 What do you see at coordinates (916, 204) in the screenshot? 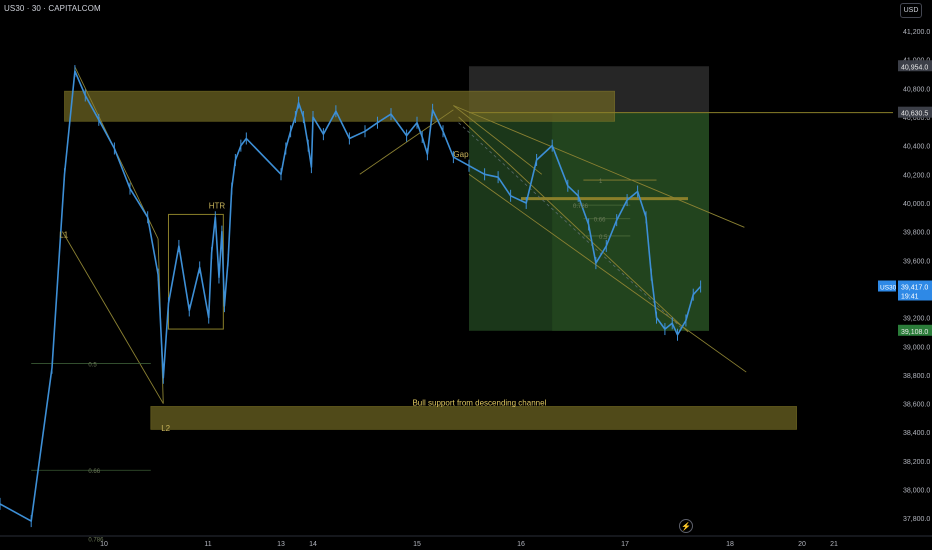
I see `y-tick-label: 40,000.0` at bounding box center [916, 204].